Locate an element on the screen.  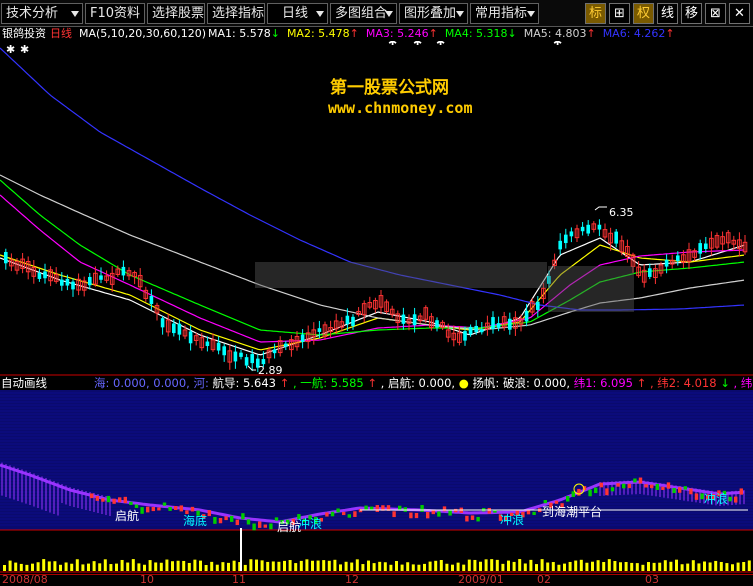
rights-button: 权 is located at coordinates (643, 13).